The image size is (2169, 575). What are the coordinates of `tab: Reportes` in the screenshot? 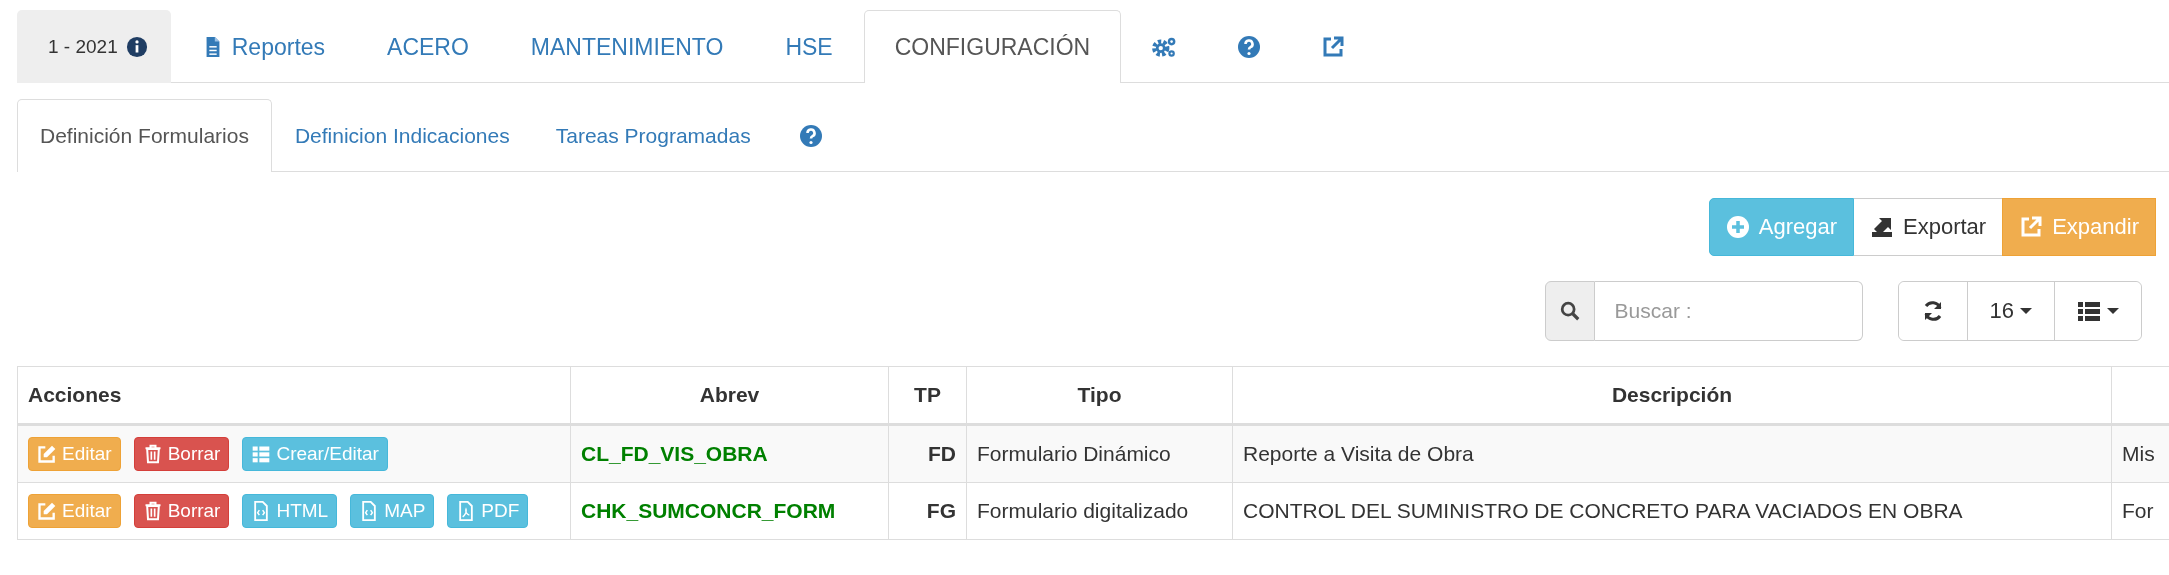 It's located at (263, 46).